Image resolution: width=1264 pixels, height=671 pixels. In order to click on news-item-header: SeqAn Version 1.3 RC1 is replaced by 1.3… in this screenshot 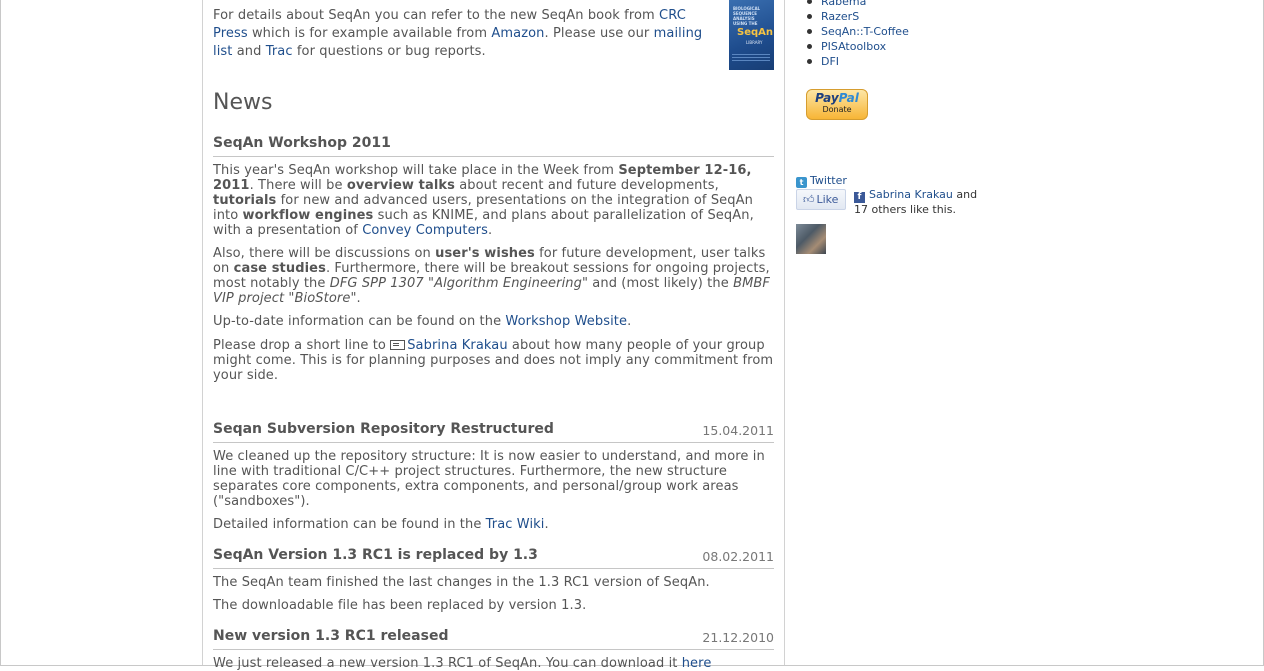, I will do `click(493, 558)`.